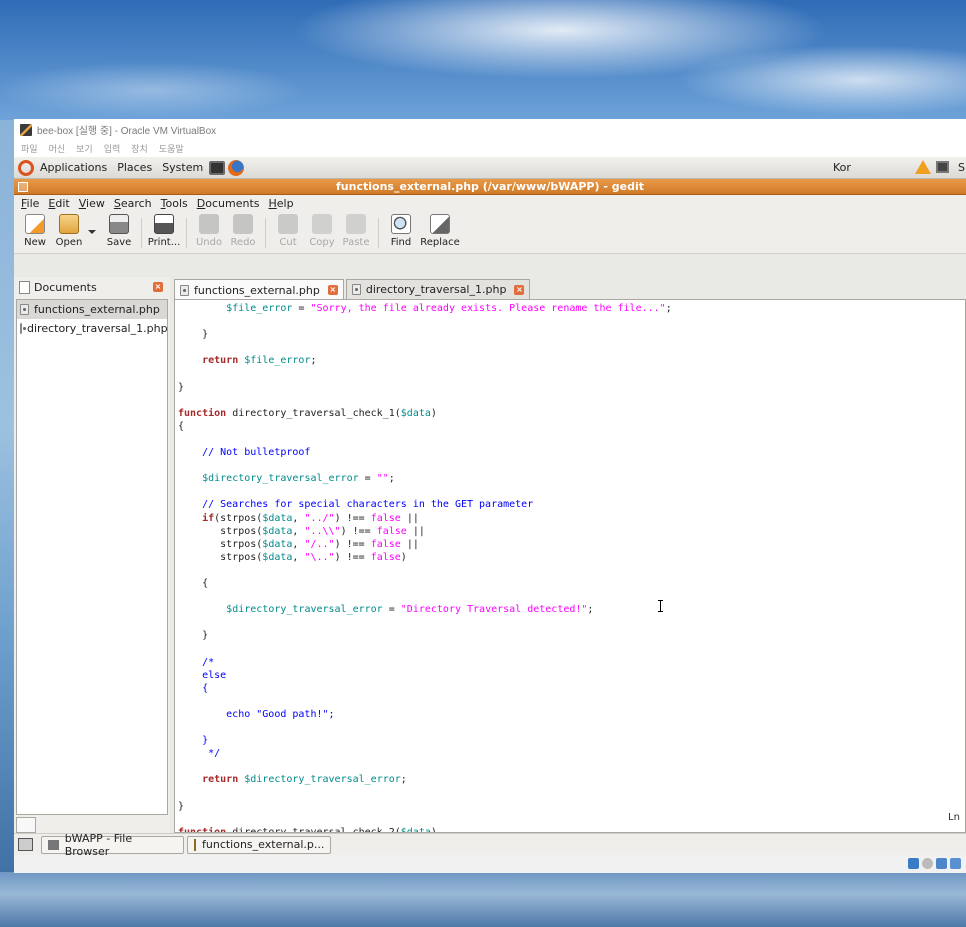  I want to click on document-name: functions_external.php, so click(97, 309).